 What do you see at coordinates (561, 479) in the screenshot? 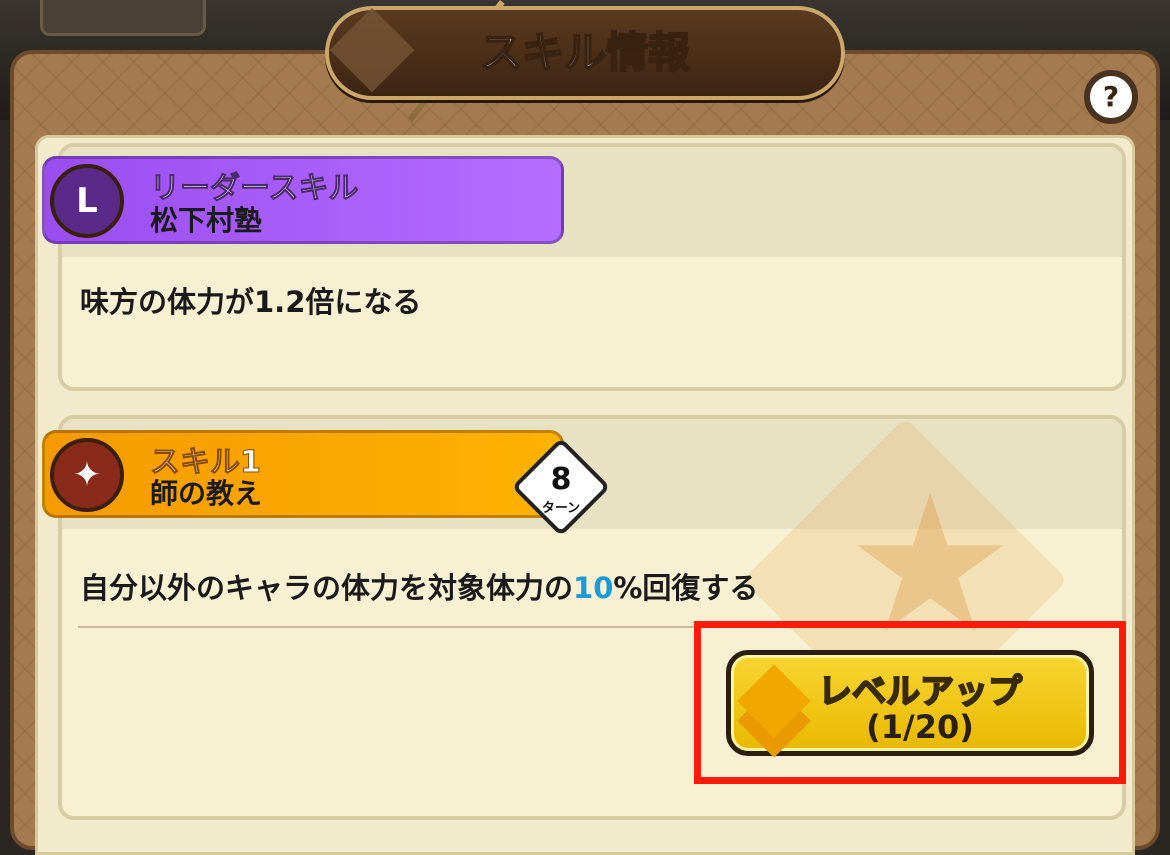
I see `turn-count: 8` at bounding box center [561, 479].